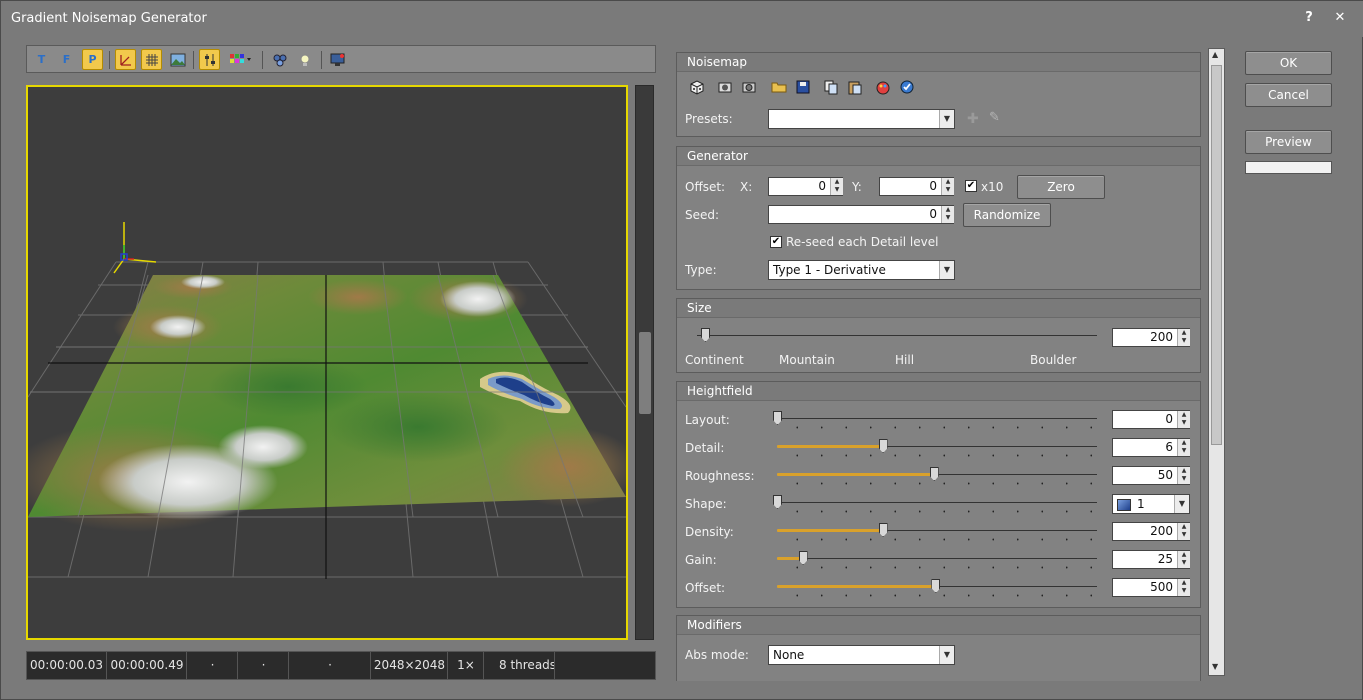 The image size is (1363, 700). I want to click on seed-input: 0 ▲ ▼, so click(861, 214).